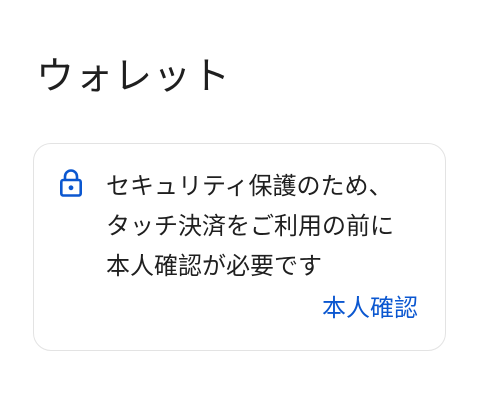 This screenshot has height=408, width=480. Describe the element at coordinates (214, 266) in the screenshot. I see `security-message-line: 本人確認が必要です` at that location.